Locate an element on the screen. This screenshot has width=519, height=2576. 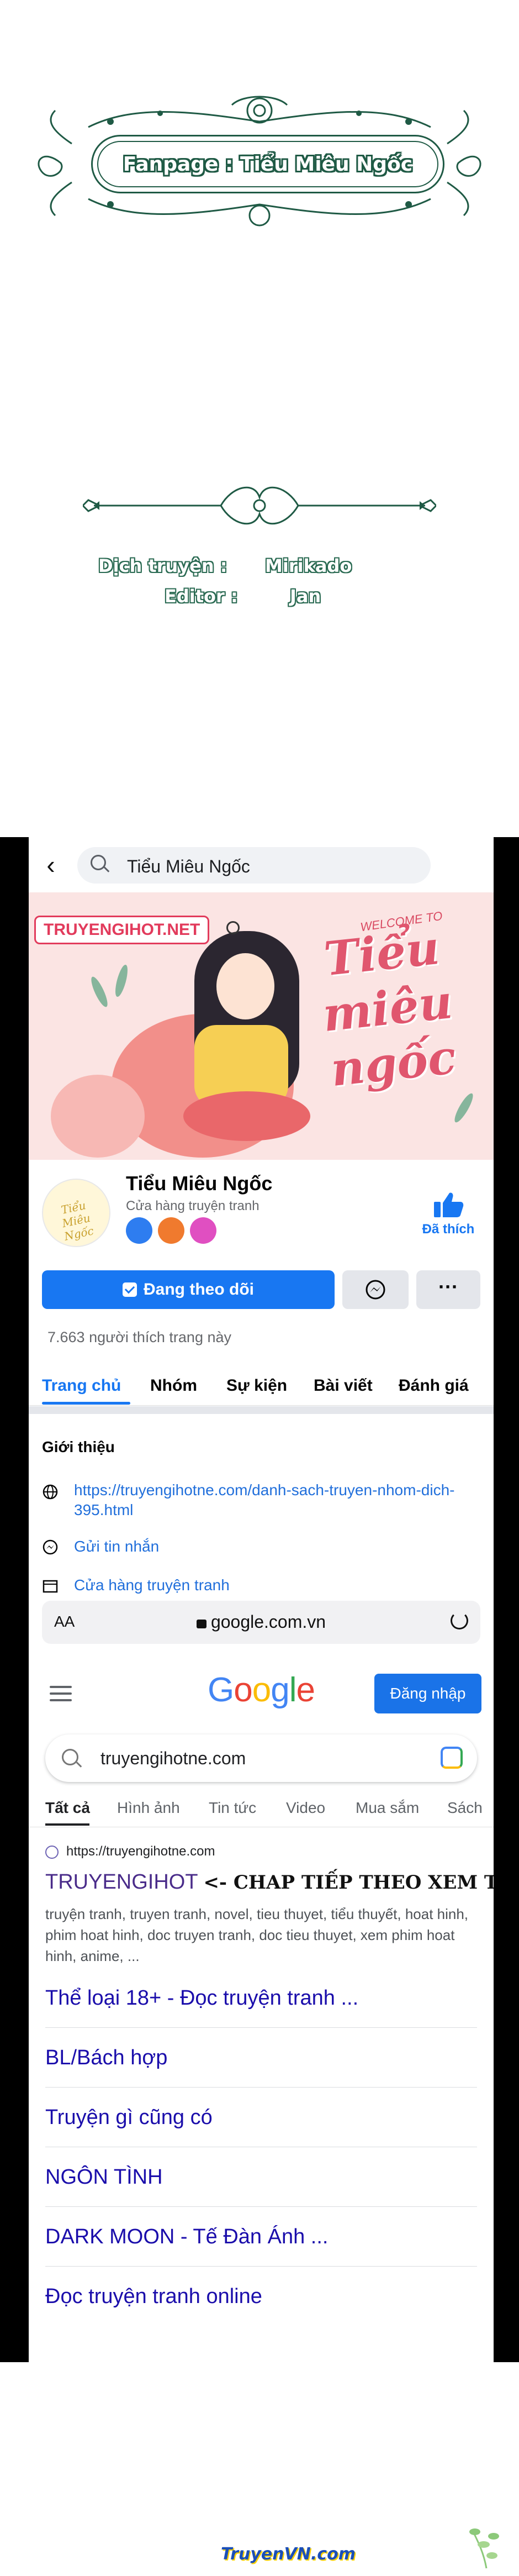
sitelink-2: BL/Bách hợp is located at coordinates (261, 2058).